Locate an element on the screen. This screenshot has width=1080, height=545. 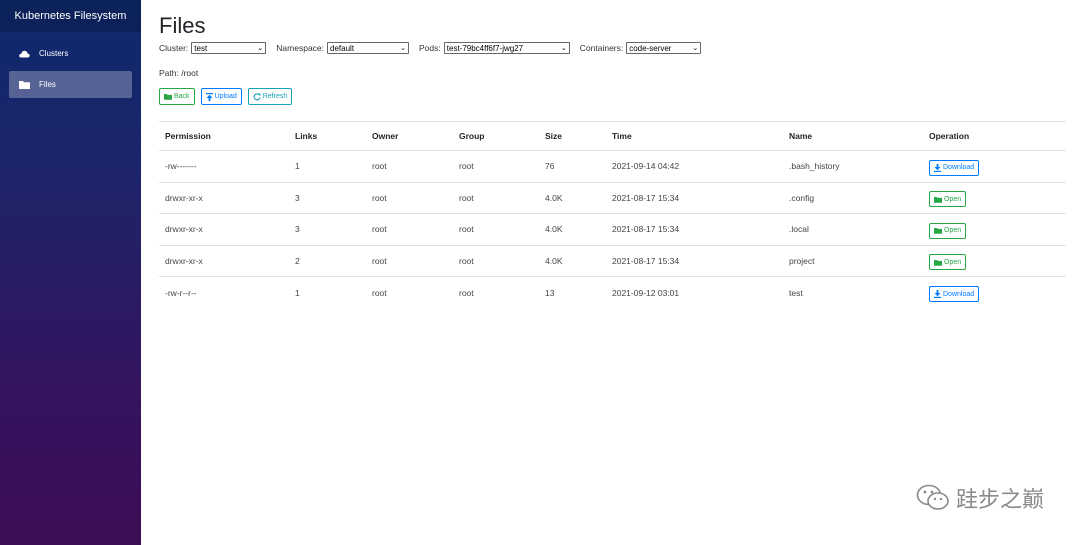
namespace-select-value: default is located at coordinates (342, 48).